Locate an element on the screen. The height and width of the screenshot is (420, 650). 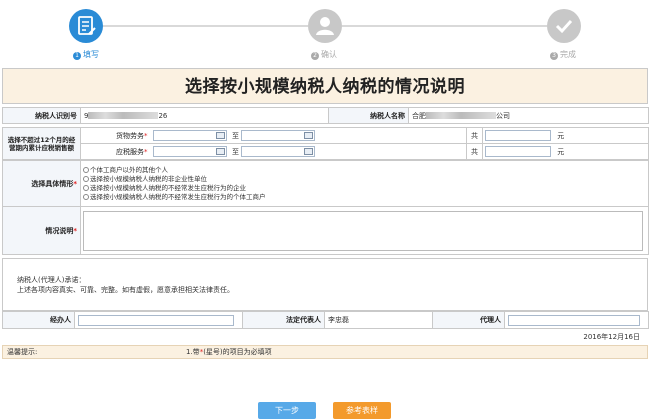
step-confirm: 2 确认 is located at coordinates (324, 54).